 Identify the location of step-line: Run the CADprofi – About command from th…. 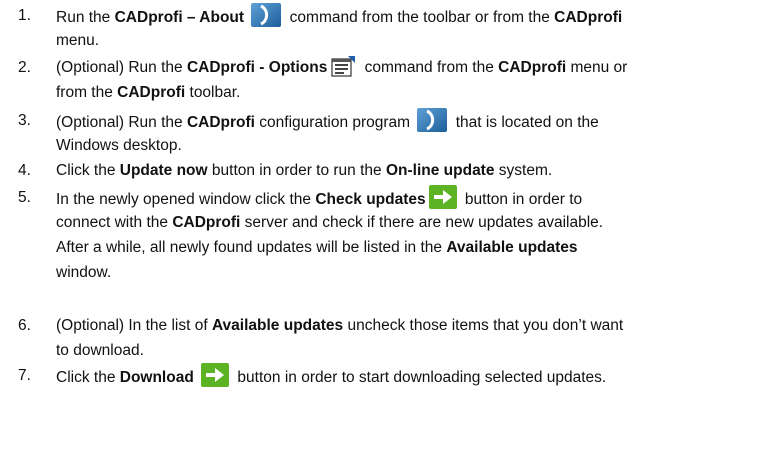
(412, 15).